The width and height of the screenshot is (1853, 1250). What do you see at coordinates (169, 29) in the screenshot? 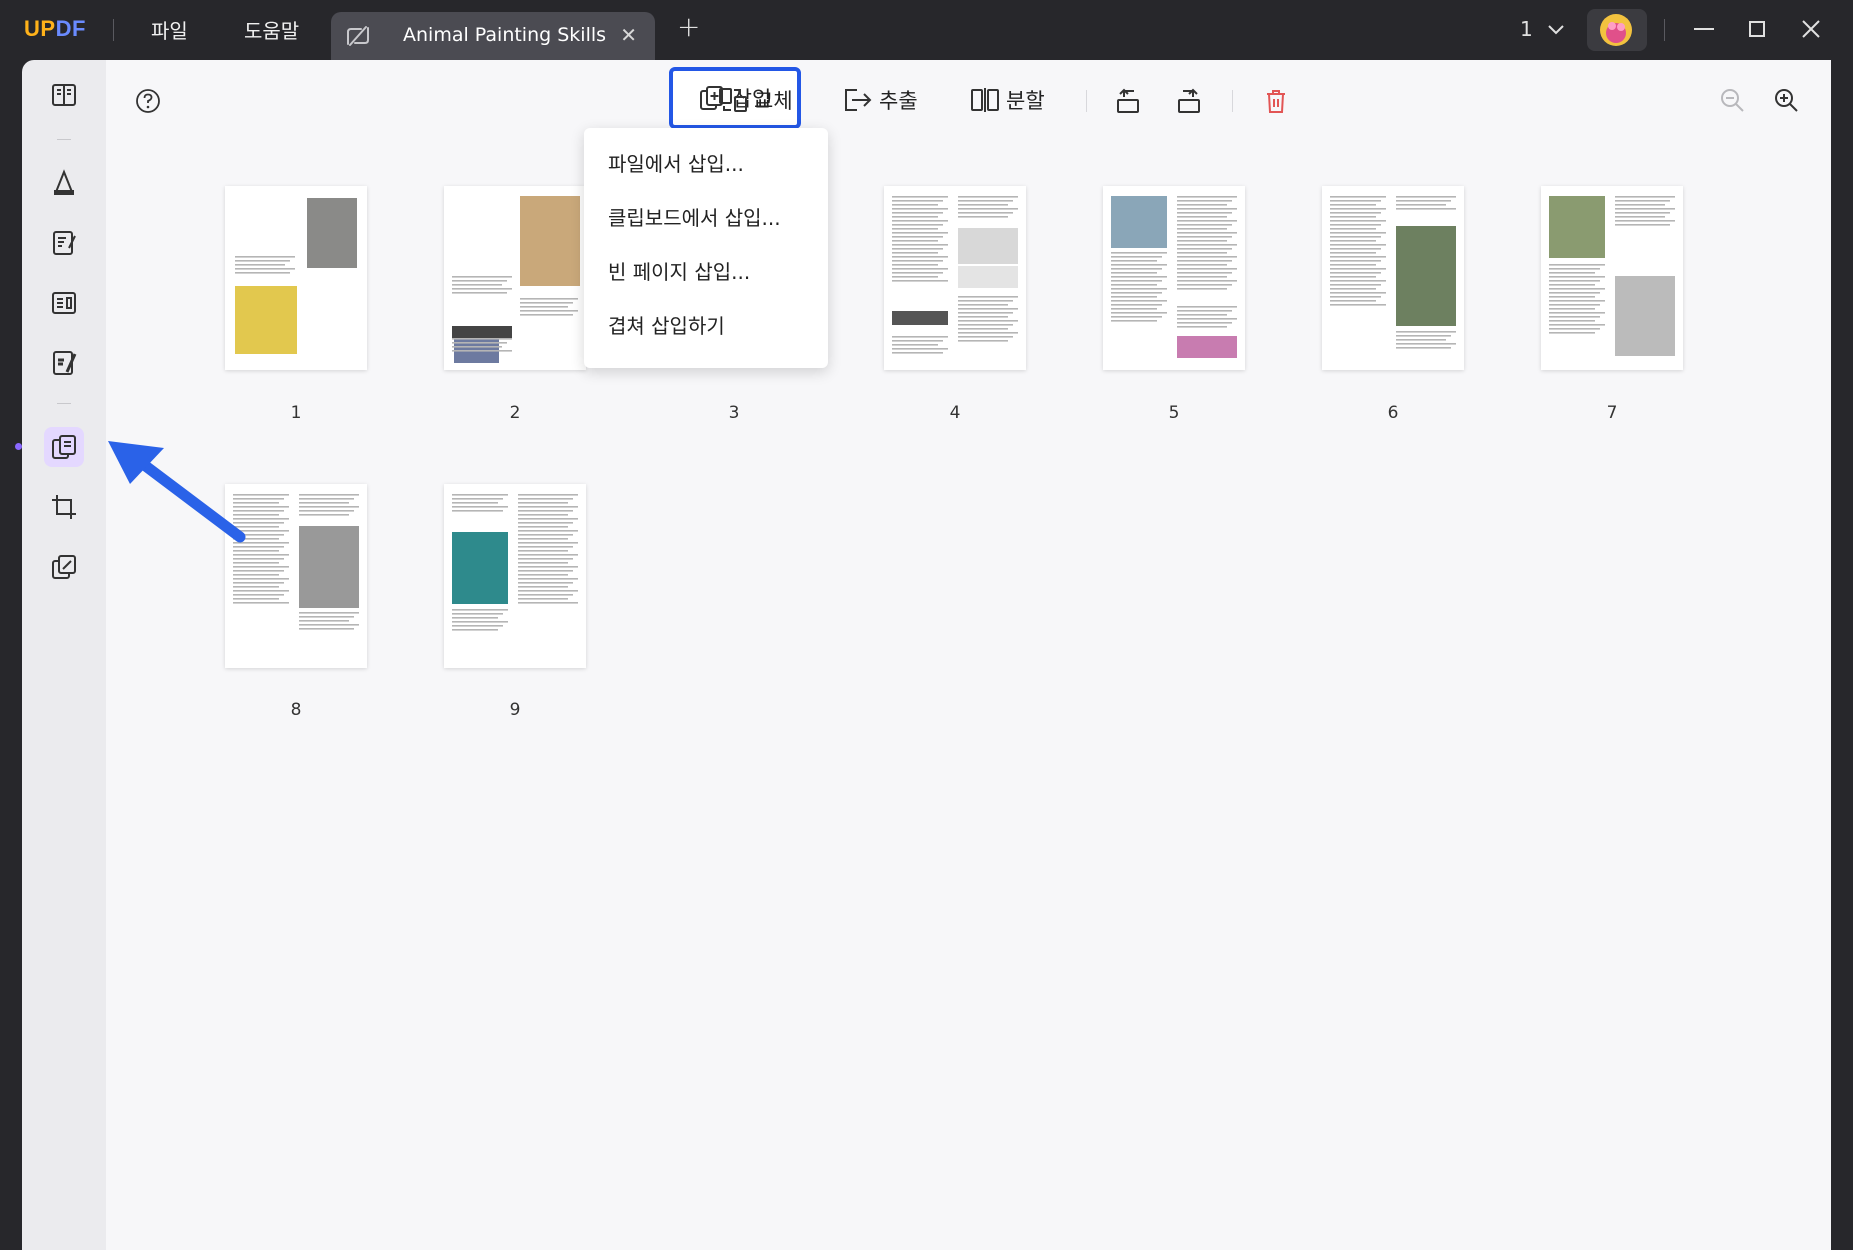
I see `menu-file: 파일` at bounding box center [169, 29].